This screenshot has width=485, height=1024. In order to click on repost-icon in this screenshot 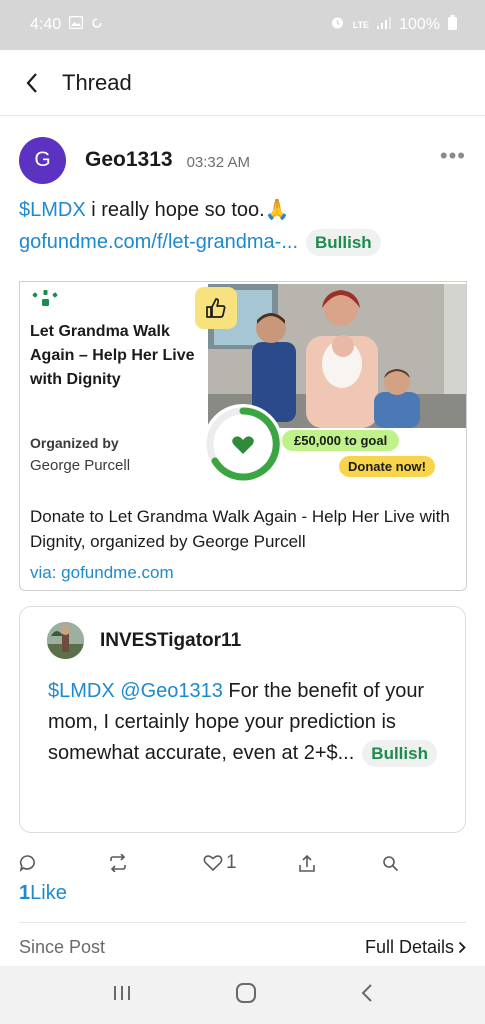, I will do `click(118, 863)`.